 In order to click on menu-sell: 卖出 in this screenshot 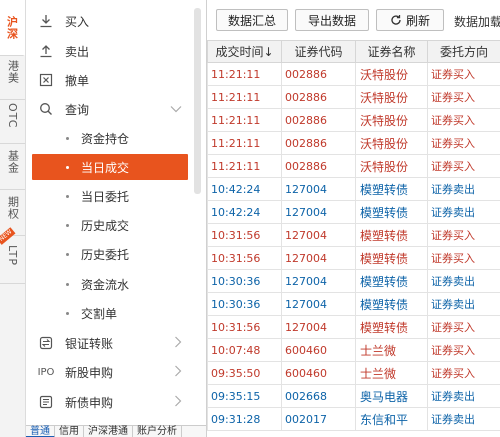, I will do `click(110, 51)`.